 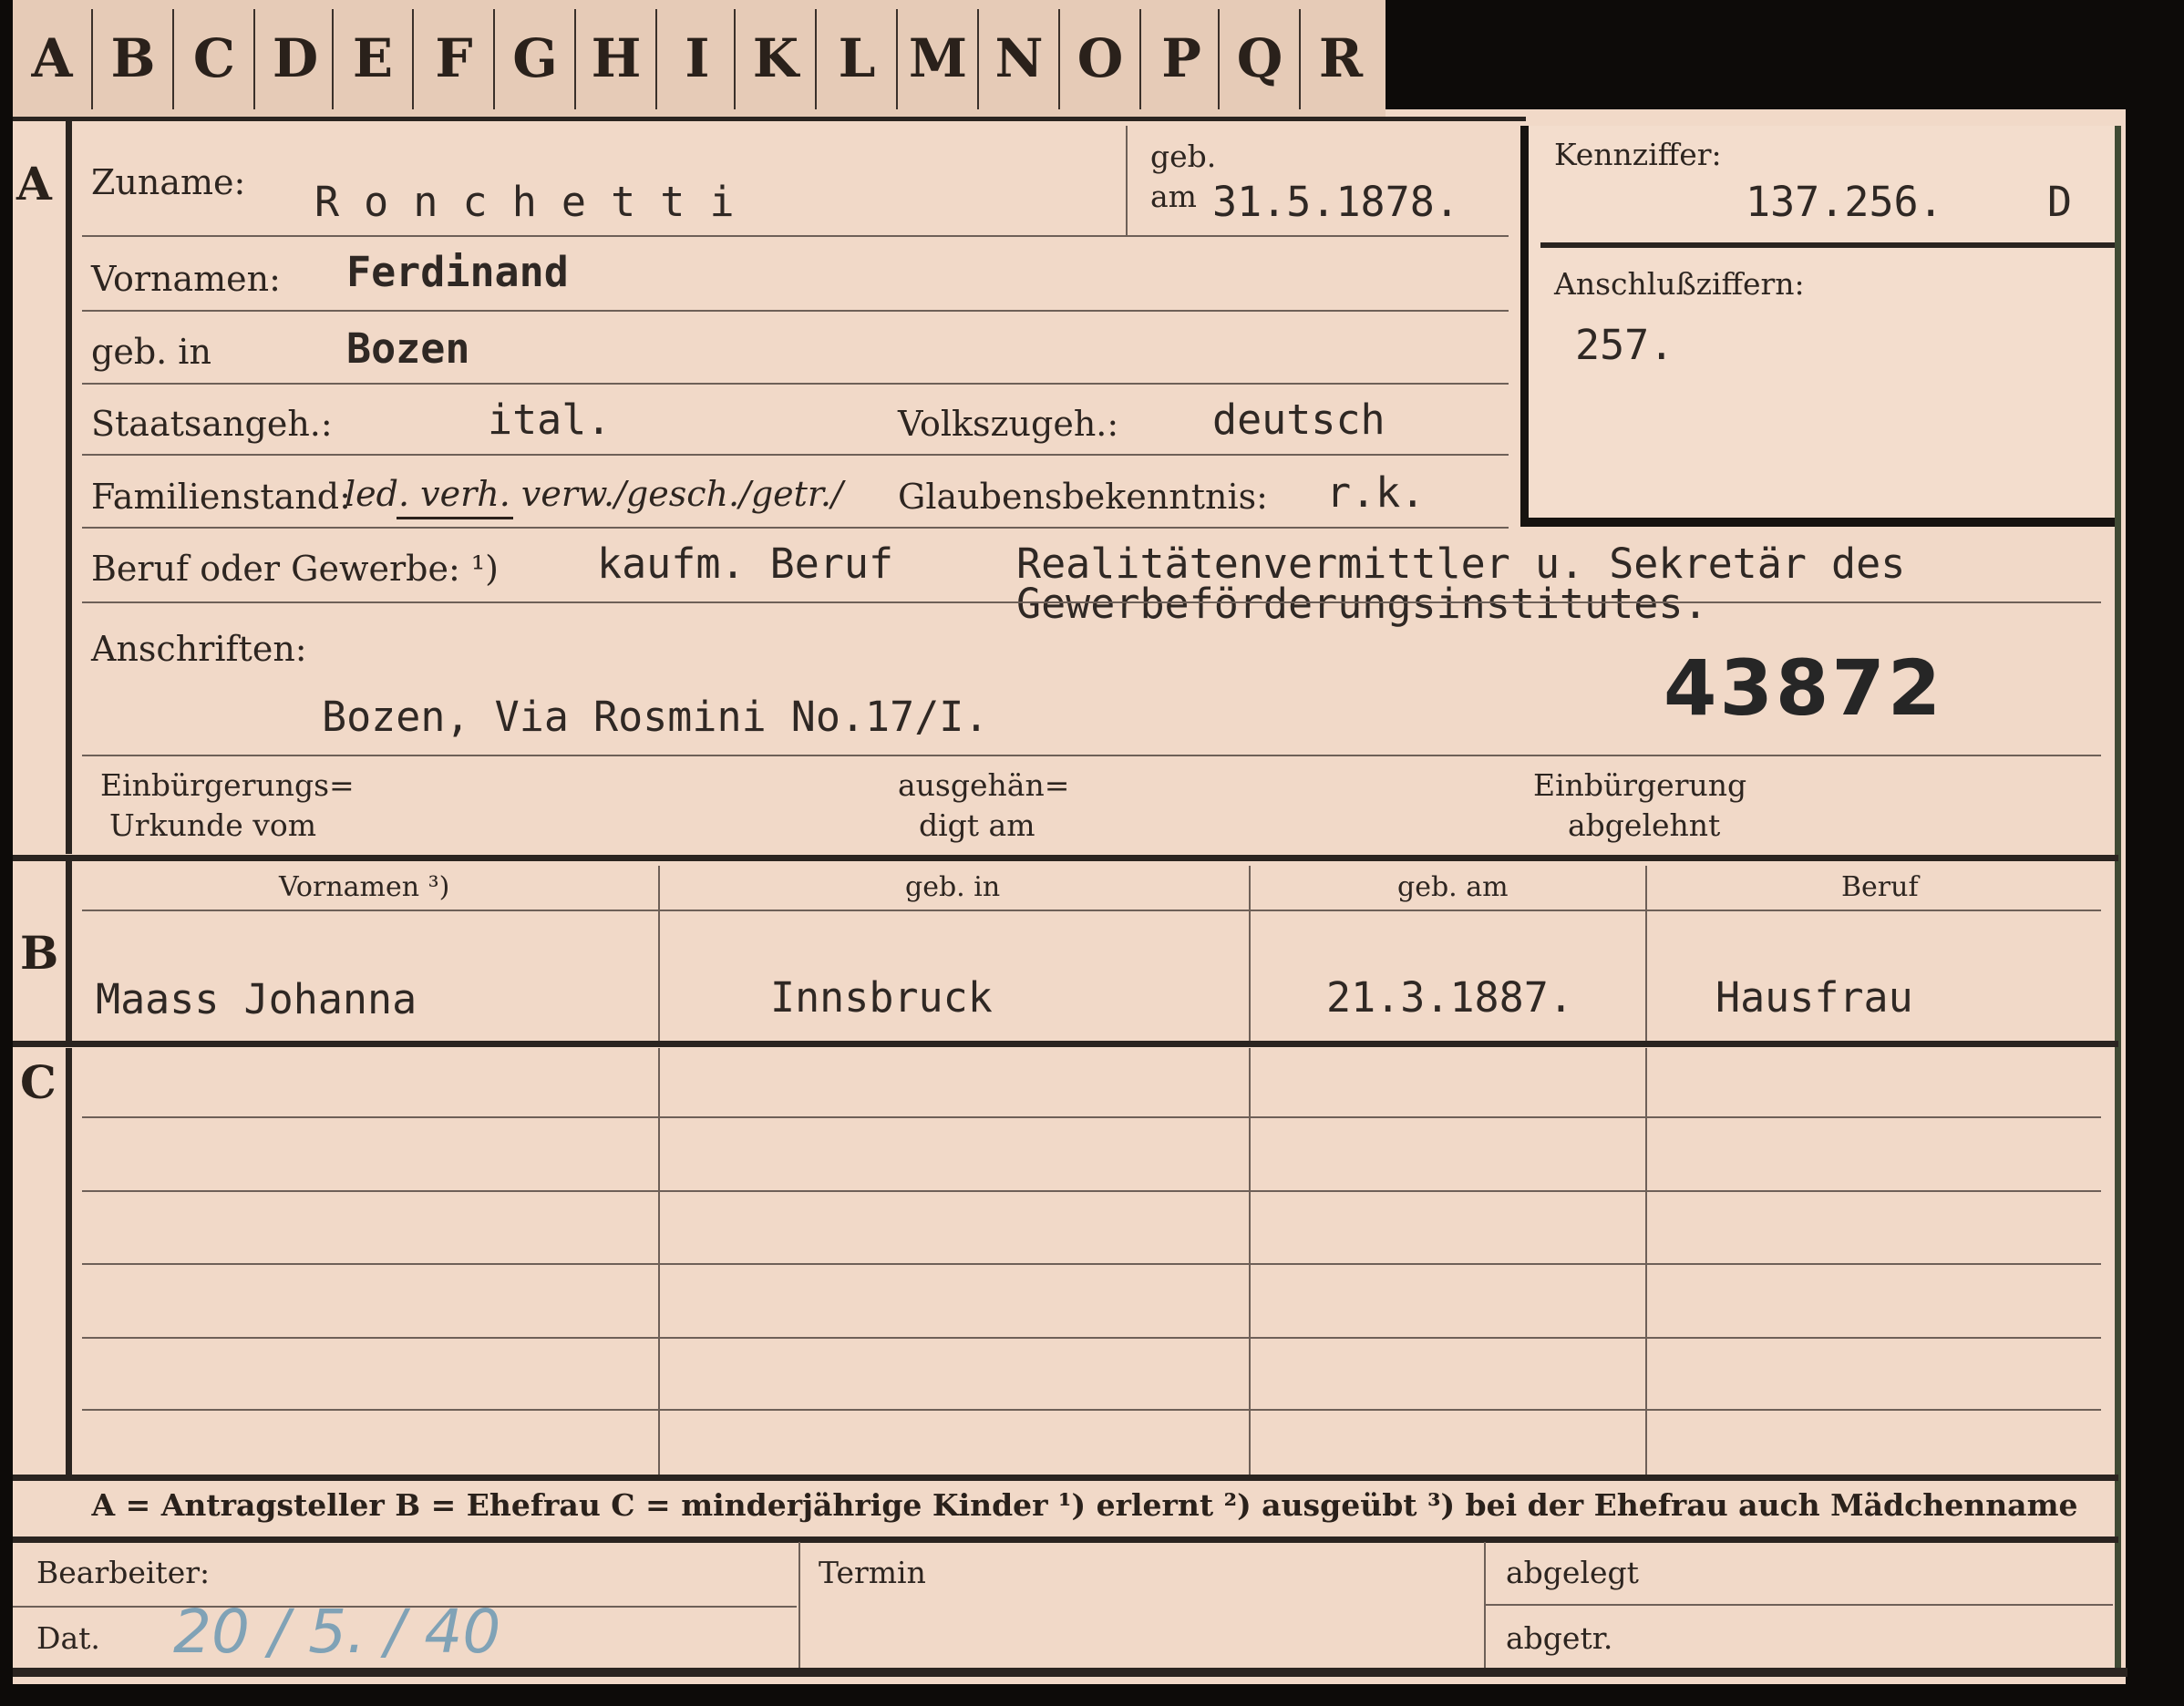 I want to click on section-b-mark: B, so click(x=40, y=953).